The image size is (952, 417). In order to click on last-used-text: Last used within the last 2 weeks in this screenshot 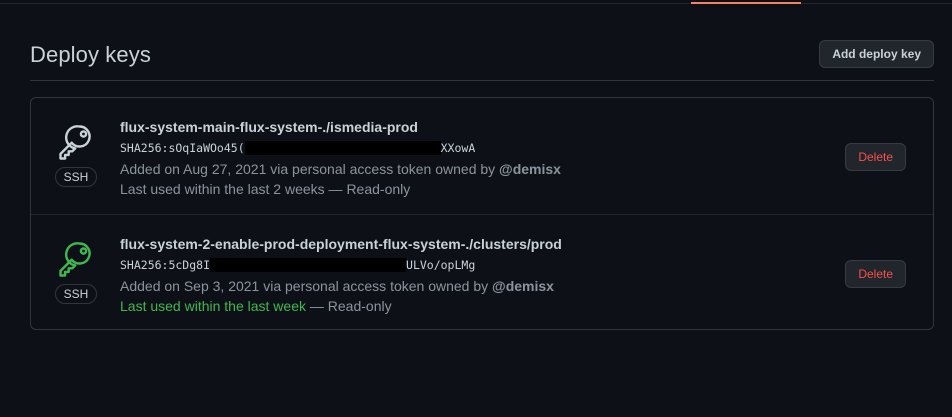, I will do `click(222, 189)`.